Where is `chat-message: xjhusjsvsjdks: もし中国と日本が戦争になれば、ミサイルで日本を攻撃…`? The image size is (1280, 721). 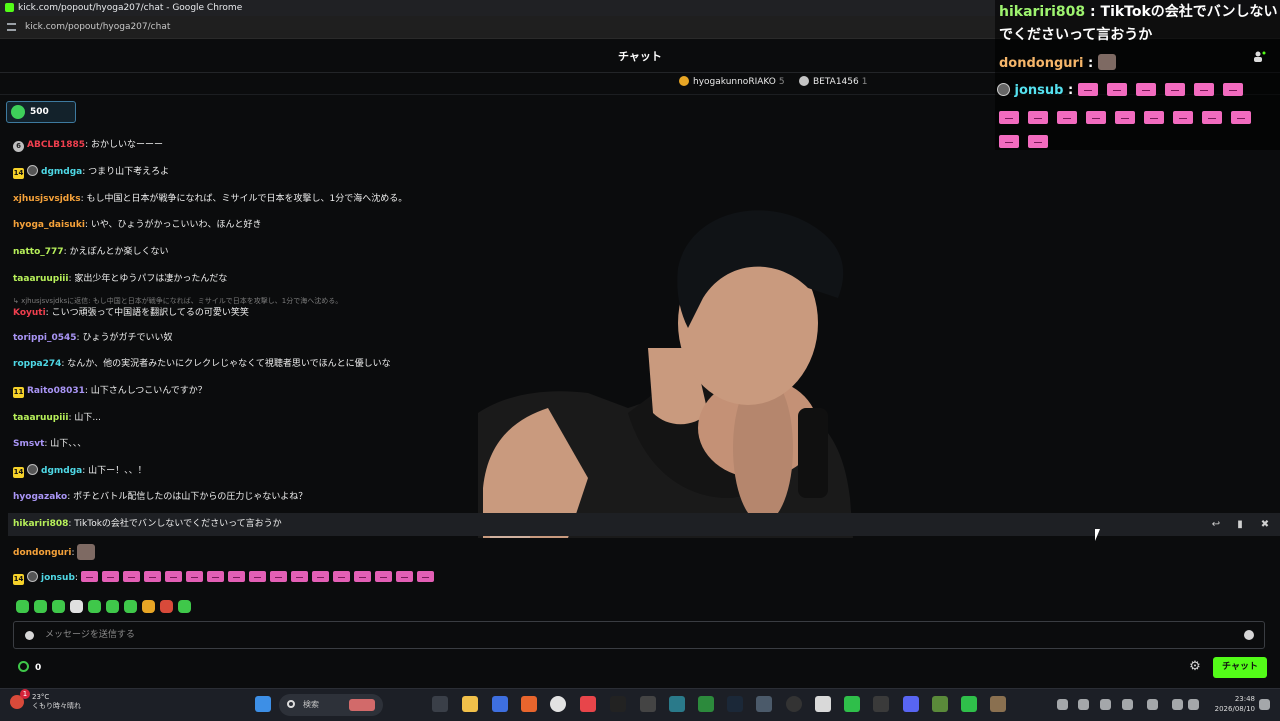 chat-message: xjhusjsvsjdks: もし中国と日本が戦争になれば、ミサイルで日本を攻撃… is located at coordinates (210, 199).